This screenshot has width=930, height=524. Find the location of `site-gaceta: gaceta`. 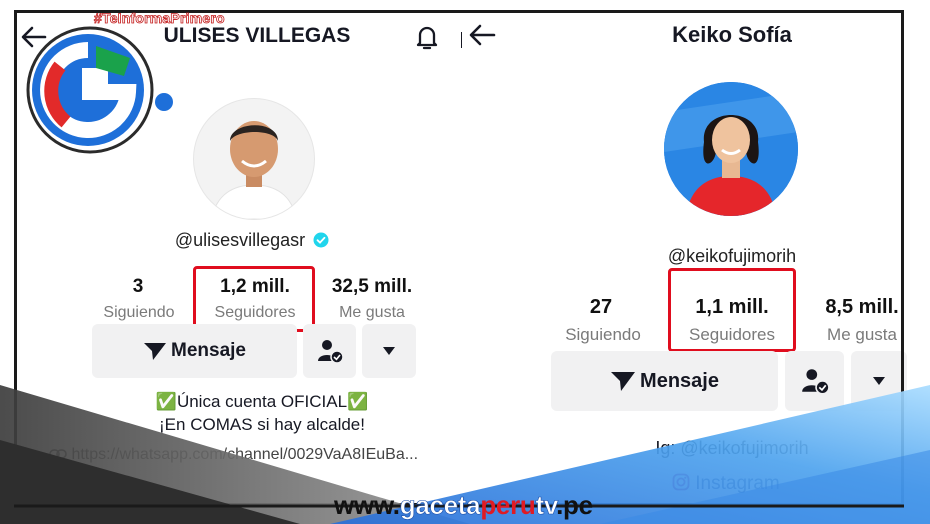

site-gaceta: gaceta is located at coordinates (440, 505).